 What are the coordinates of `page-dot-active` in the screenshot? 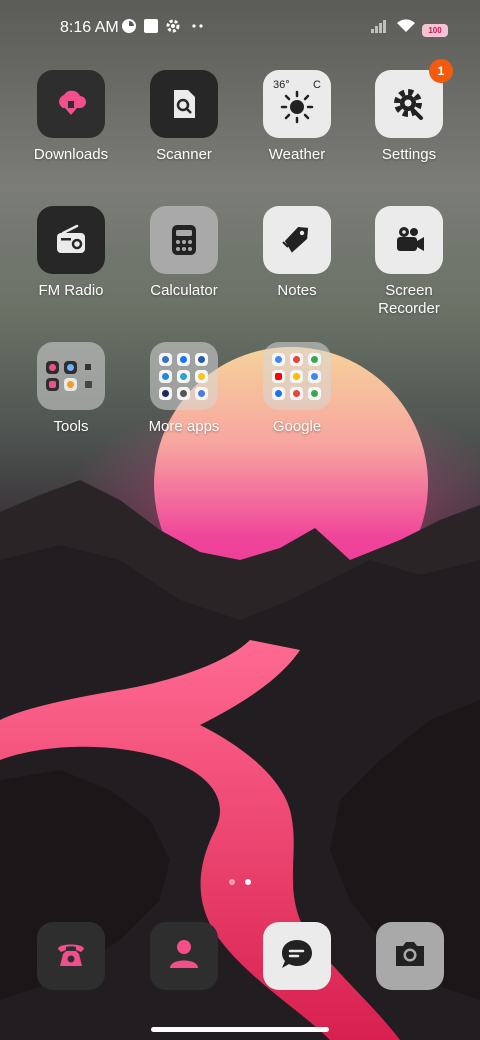 It's located at (248, 882).